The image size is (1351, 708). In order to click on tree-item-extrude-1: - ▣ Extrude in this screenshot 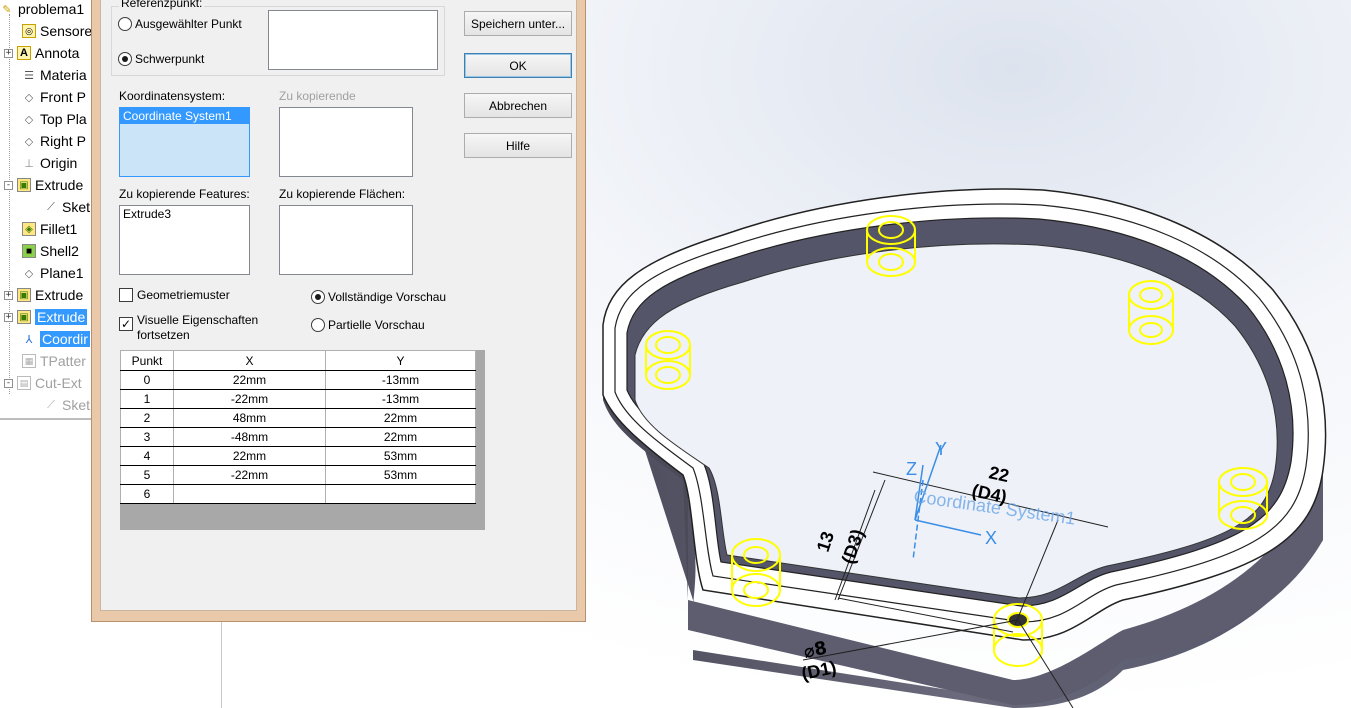, I will do `click(43, 185)`.